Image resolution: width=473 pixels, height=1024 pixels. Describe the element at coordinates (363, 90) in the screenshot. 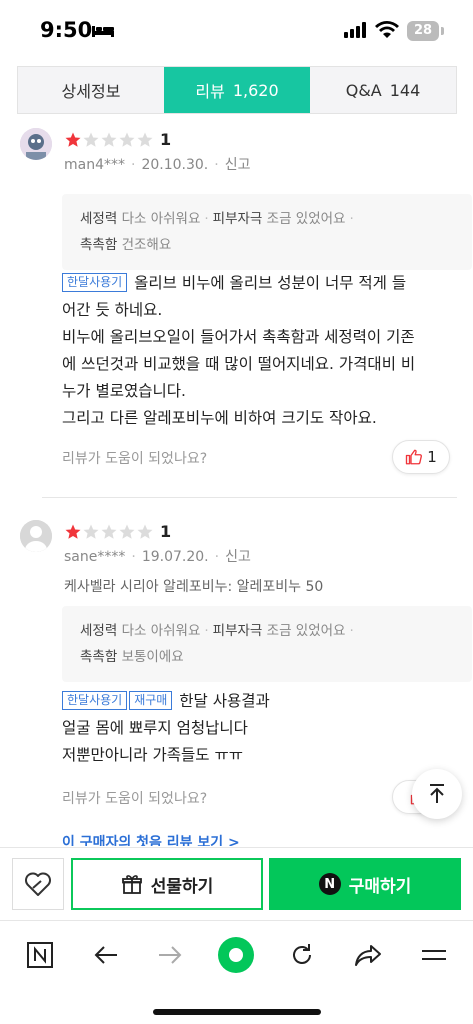

I see `tab-qna-label: Q&A` at that location.